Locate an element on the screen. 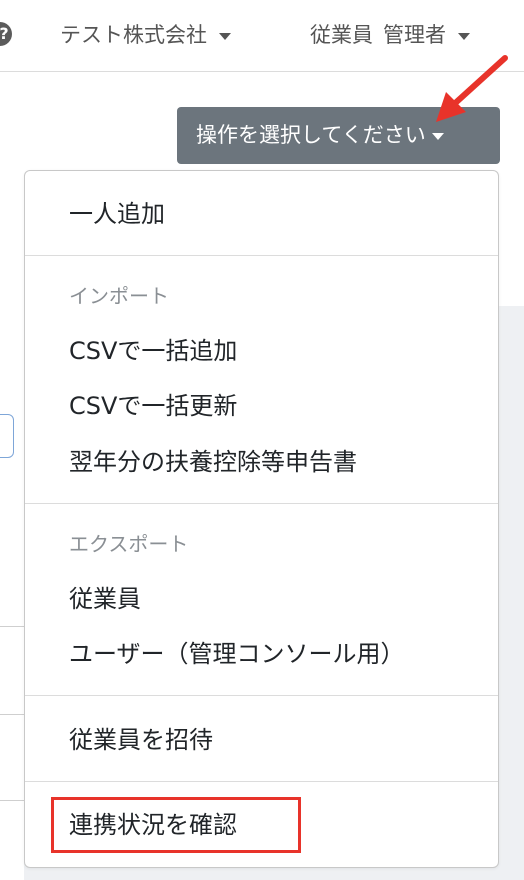 Image resolution: width=524 pixels, height=880 pixels. select-action-button: 操作を選択してください is located at coordinates (338, 135).